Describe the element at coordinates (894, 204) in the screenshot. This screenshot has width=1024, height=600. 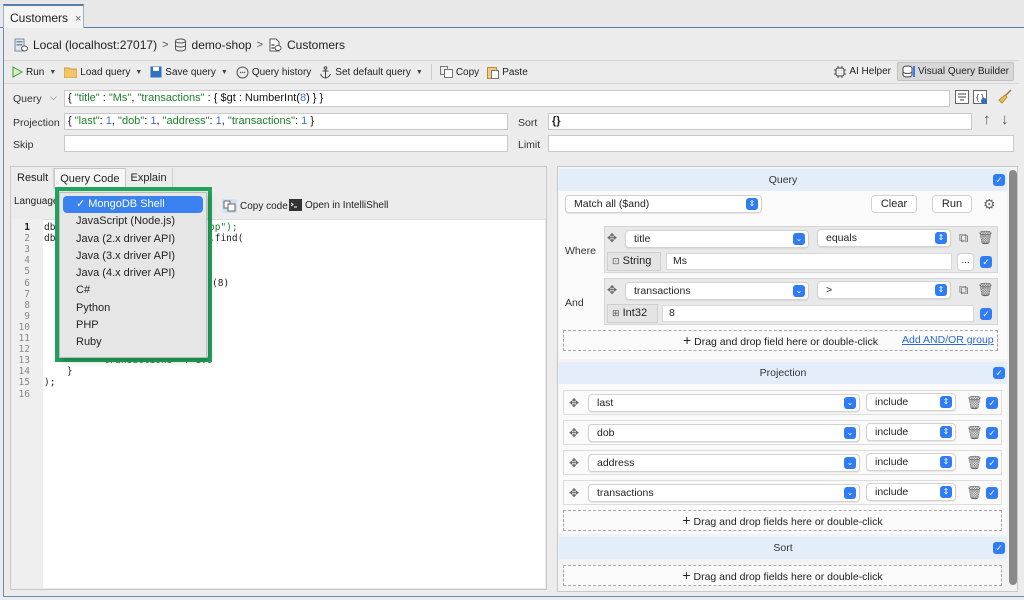
I see `clear-button: Clear` at that location.